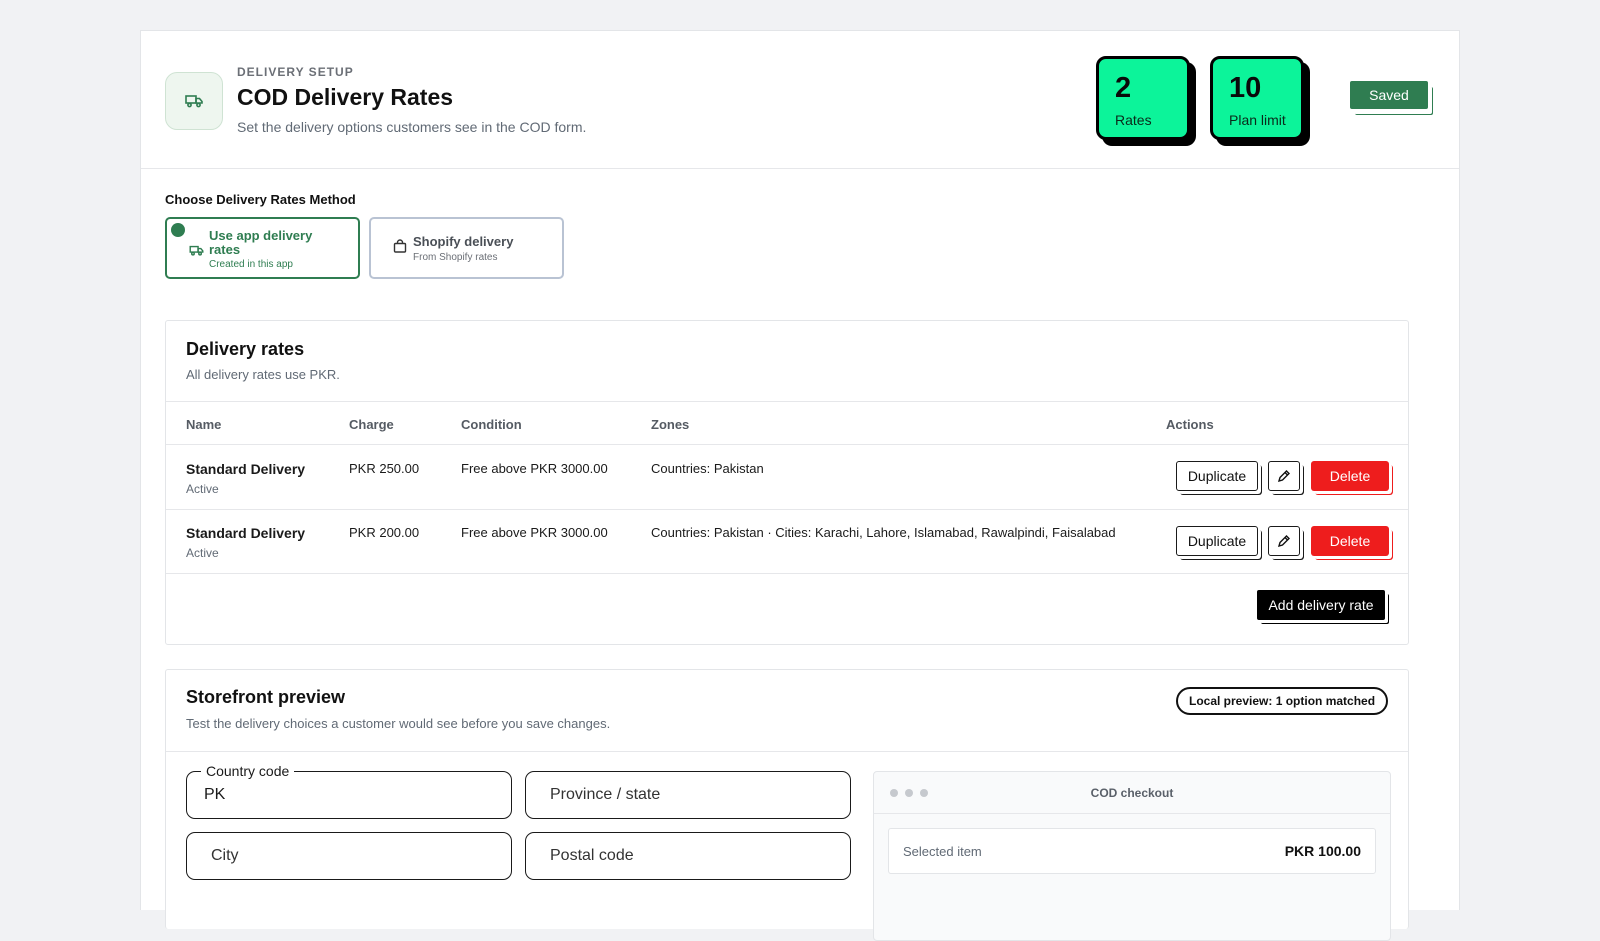 The width and height of the screenshot is (1600, 941). What do you see at coordinates (215, 794) in the screenshot?
I see `field-value: PK` at bounding box center [215, 794].